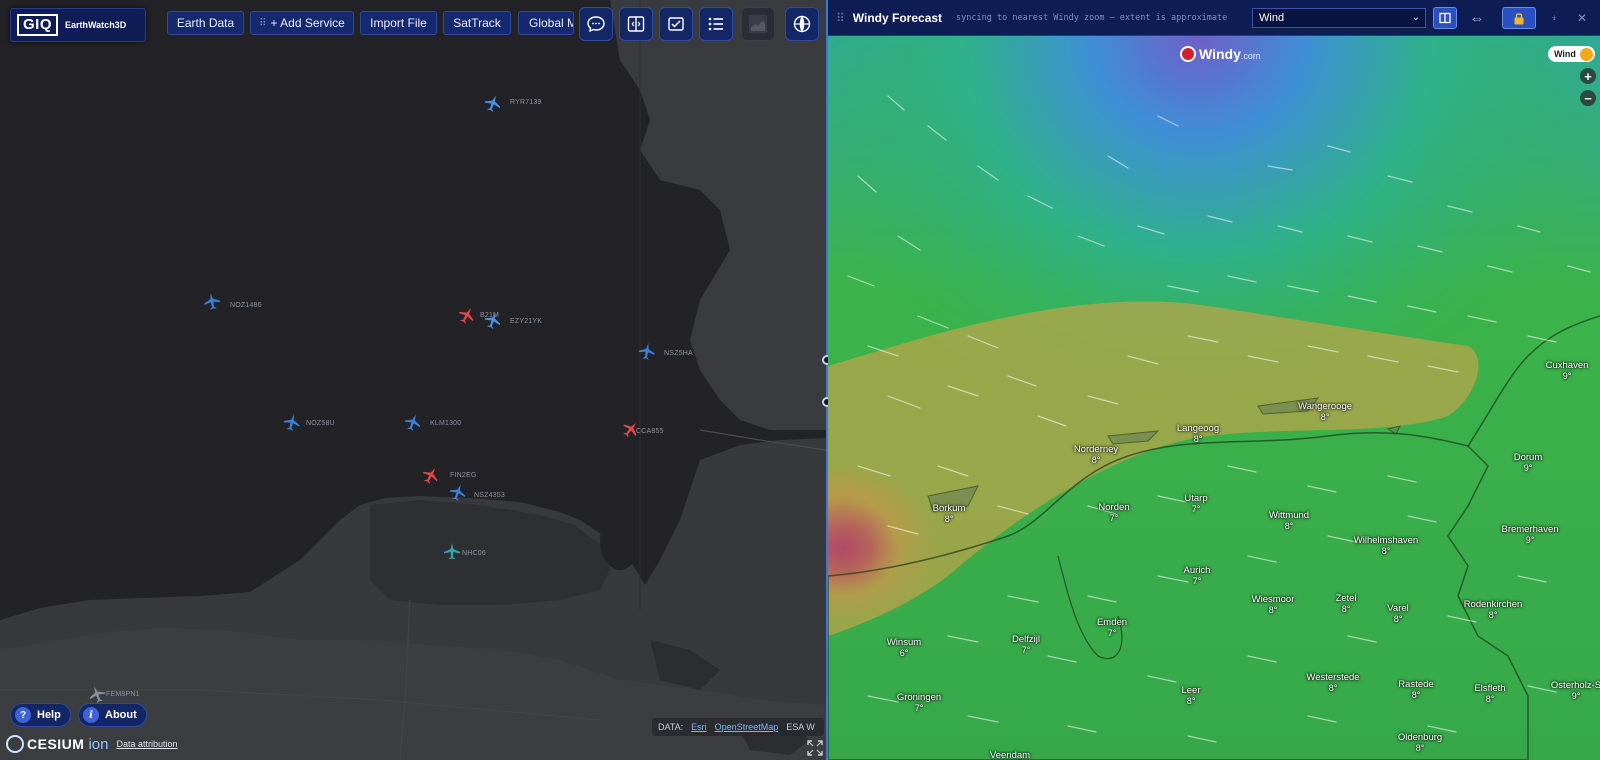  What do you see at coordinates (1325, 406) in the screenshot?
I see `city-name: Wangerooge` at bounding box center [1325, 406].